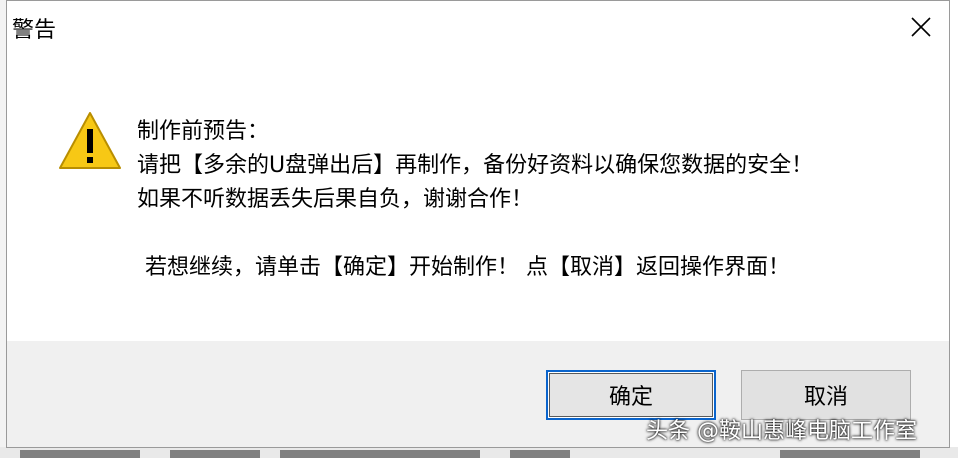 This screenshot has width=958, height=458. I want to click on close-button, so click(921, 27).